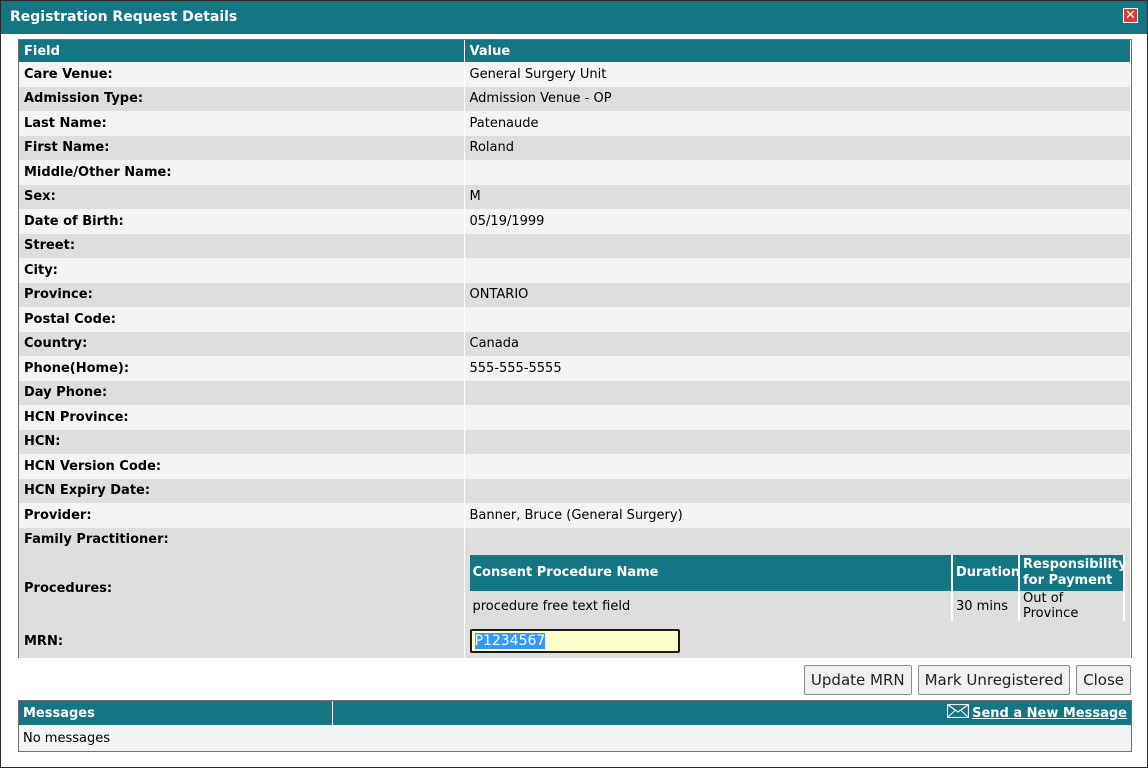  What do you see at coordinates (575, 713) in the screenshot?
I see `messages-header: Messages Send a New Message` at bounding box center [575, 713].